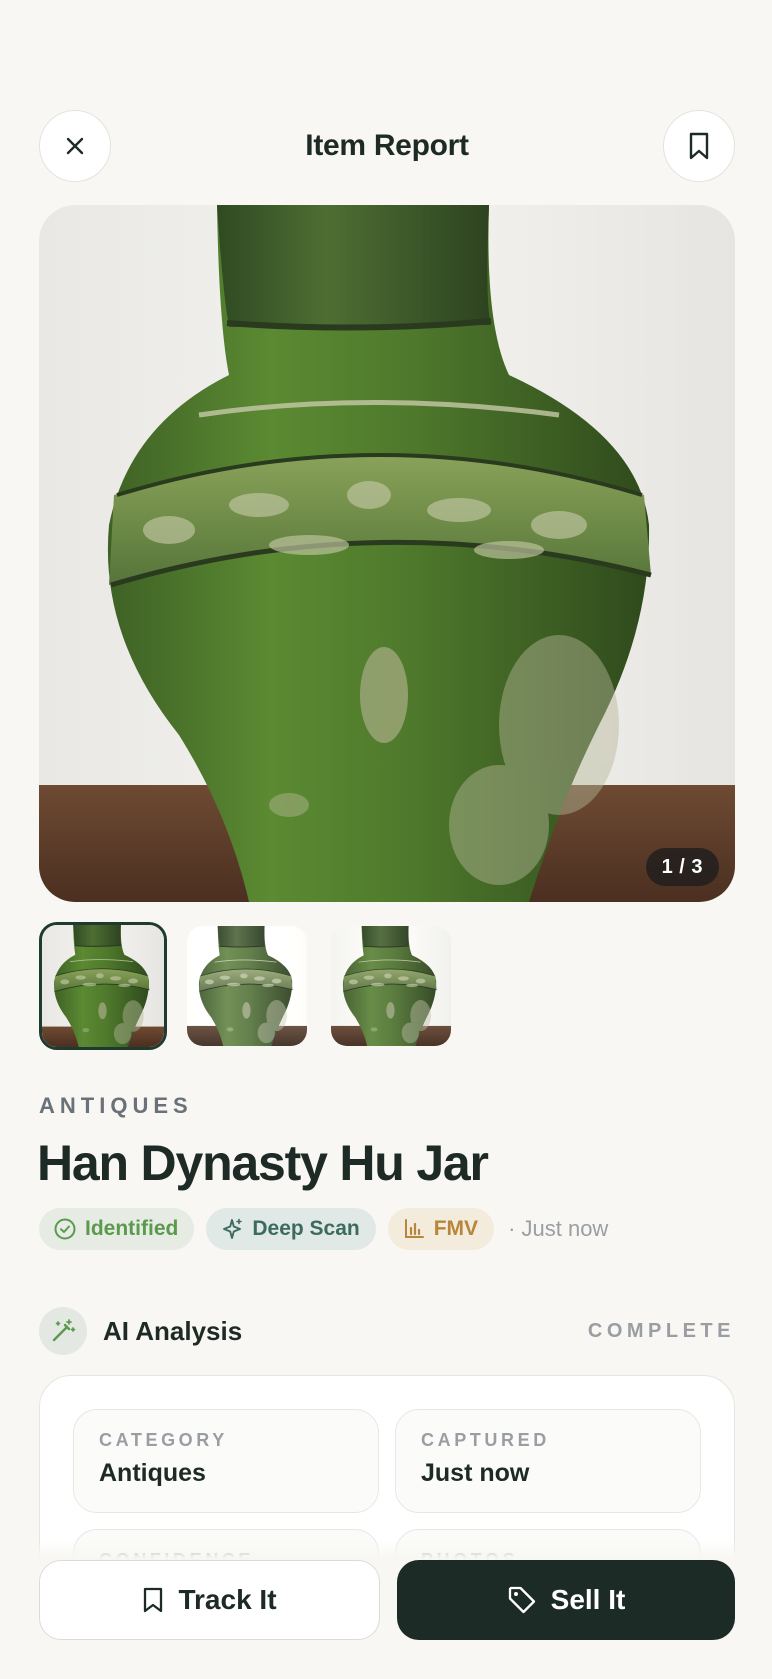  Describe the element at coordinates (226, 1461) in the screenshot. I see `field-category: CATEGORY Antiques` at that location.